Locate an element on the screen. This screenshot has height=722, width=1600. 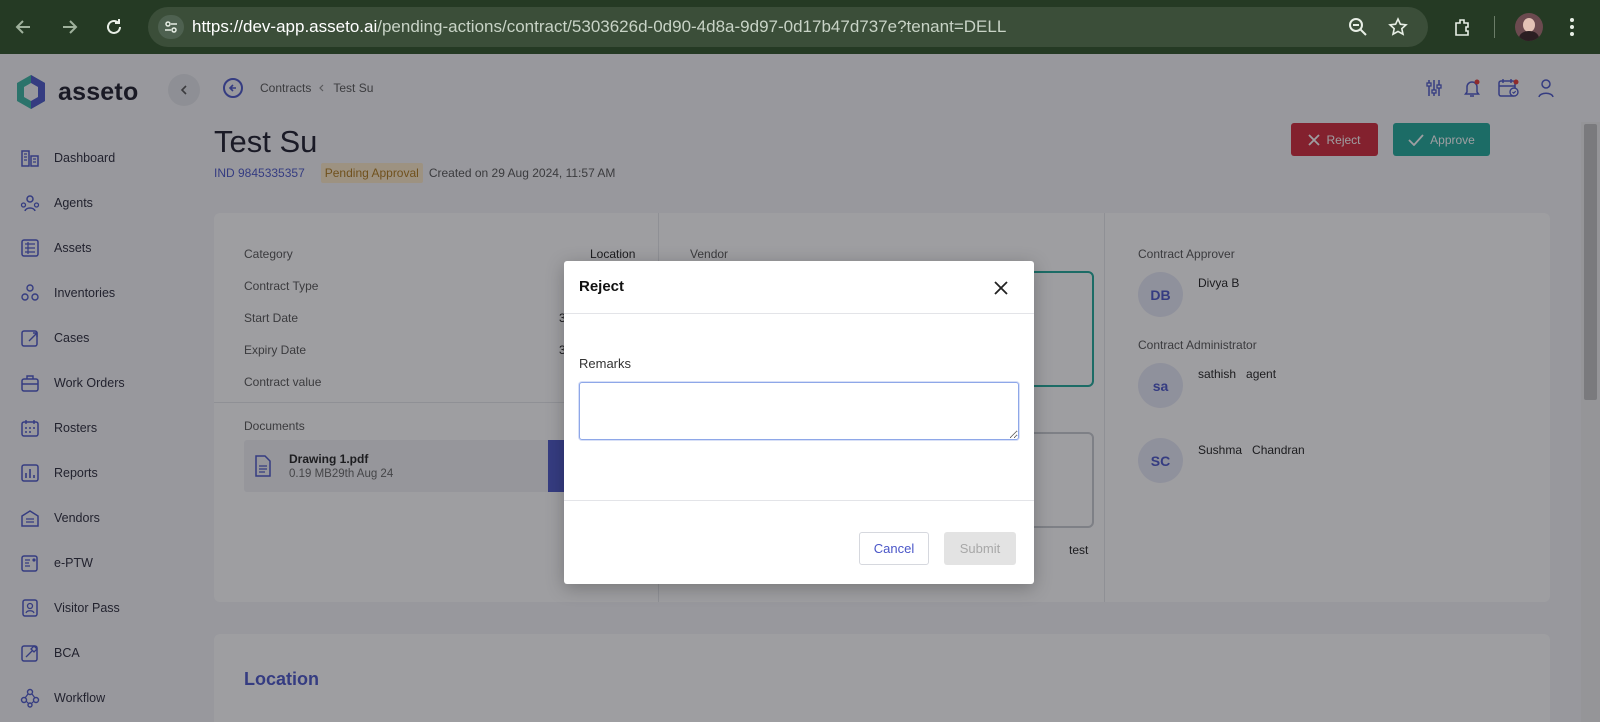
remarks-textarea is located at coordinates (799, 411).